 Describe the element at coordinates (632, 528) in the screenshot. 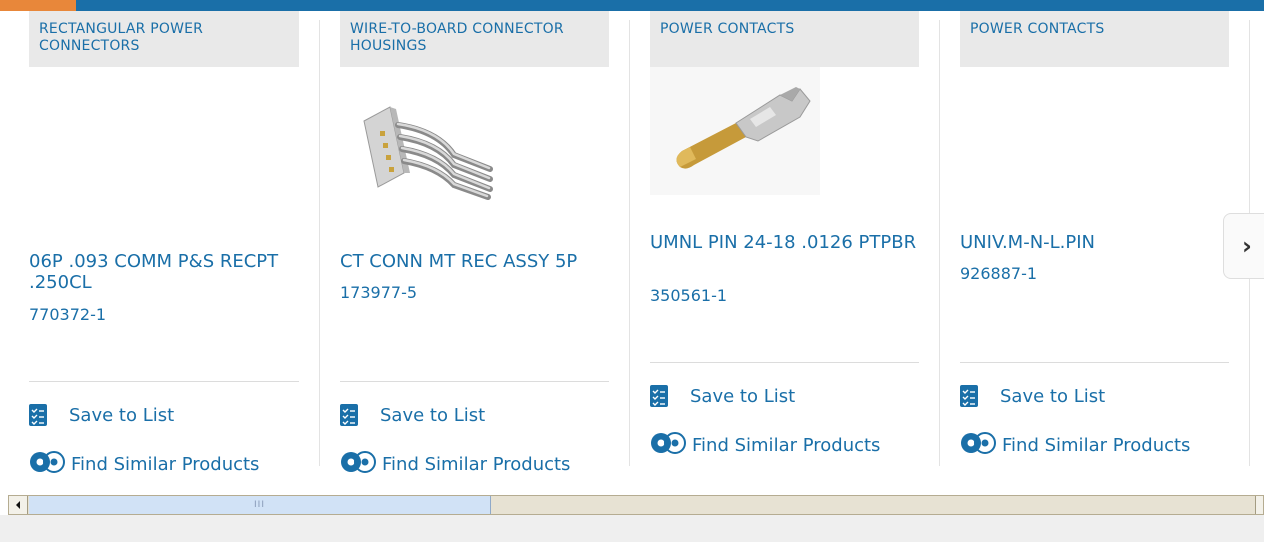

I see `bottom-panel` at that location.